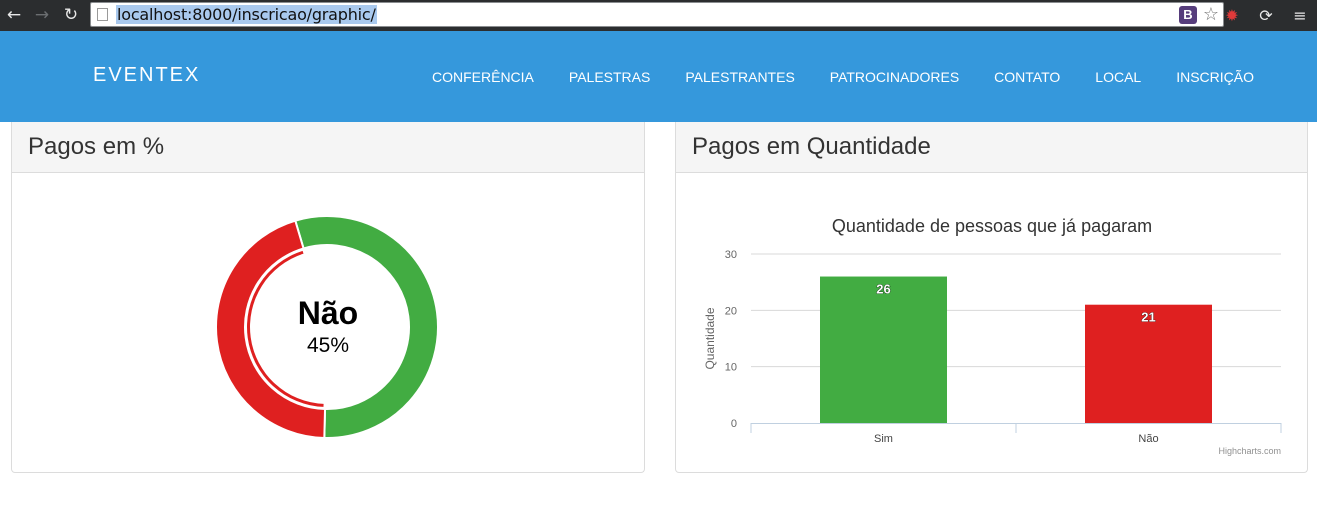 This screenshot has height=513, width=1317. I want to click on y-tick-label: 10, so click(731, 368).